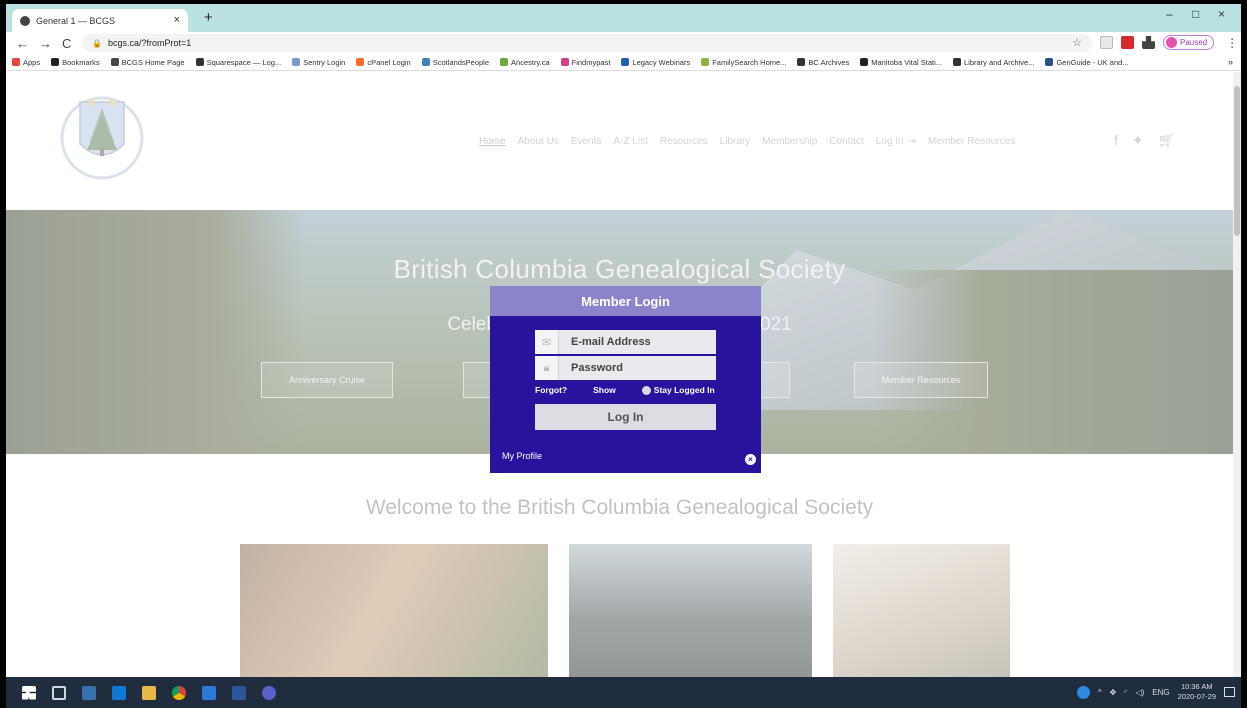 This screenshot has width=1247, height=708. What do you see at coordinates (1160, 692) in the screenshot?
I see `language-indicator: ENG` at bounding box center [1160, 692].